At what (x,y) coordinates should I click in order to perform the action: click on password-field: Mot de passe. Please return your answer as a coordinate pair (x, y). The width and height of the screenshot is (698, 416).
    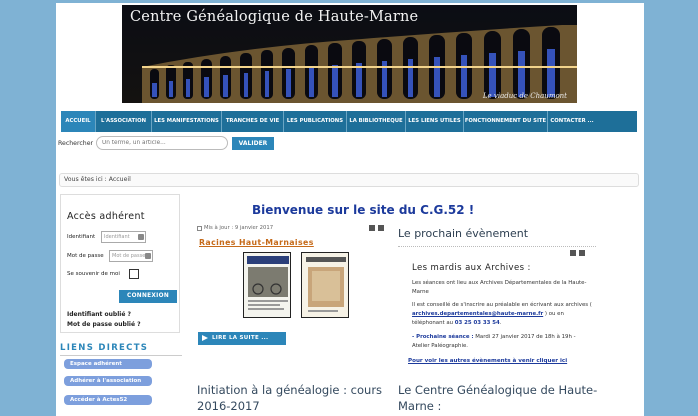
    Looking at the image, I should click on (131, 256).